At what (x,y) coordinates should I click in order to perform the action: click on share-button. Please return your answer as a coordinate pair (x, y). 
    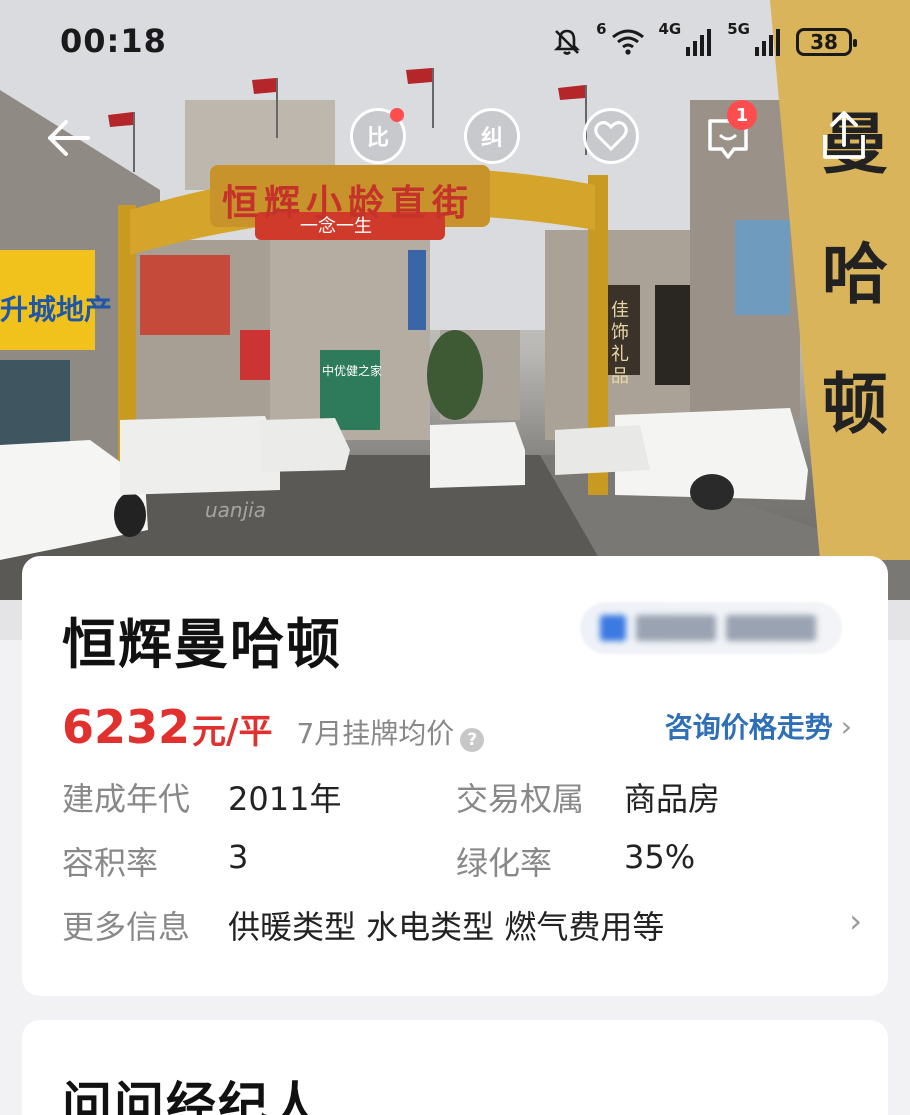
    Looking at the image, I should click on (844, 136).